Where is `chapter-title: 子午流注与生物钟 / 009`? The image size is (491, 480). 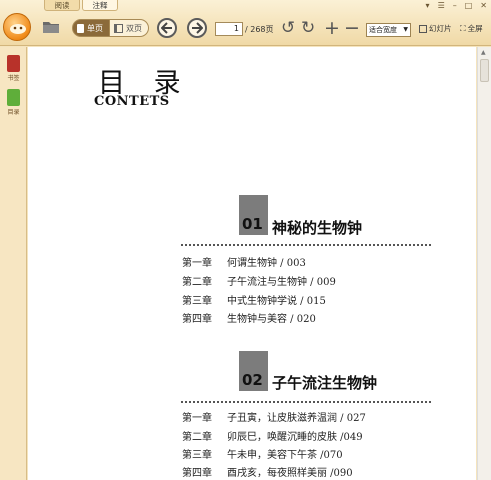 chapter-title: 子午流注与生物钟 / 009 is located at coordinates (281, 282).